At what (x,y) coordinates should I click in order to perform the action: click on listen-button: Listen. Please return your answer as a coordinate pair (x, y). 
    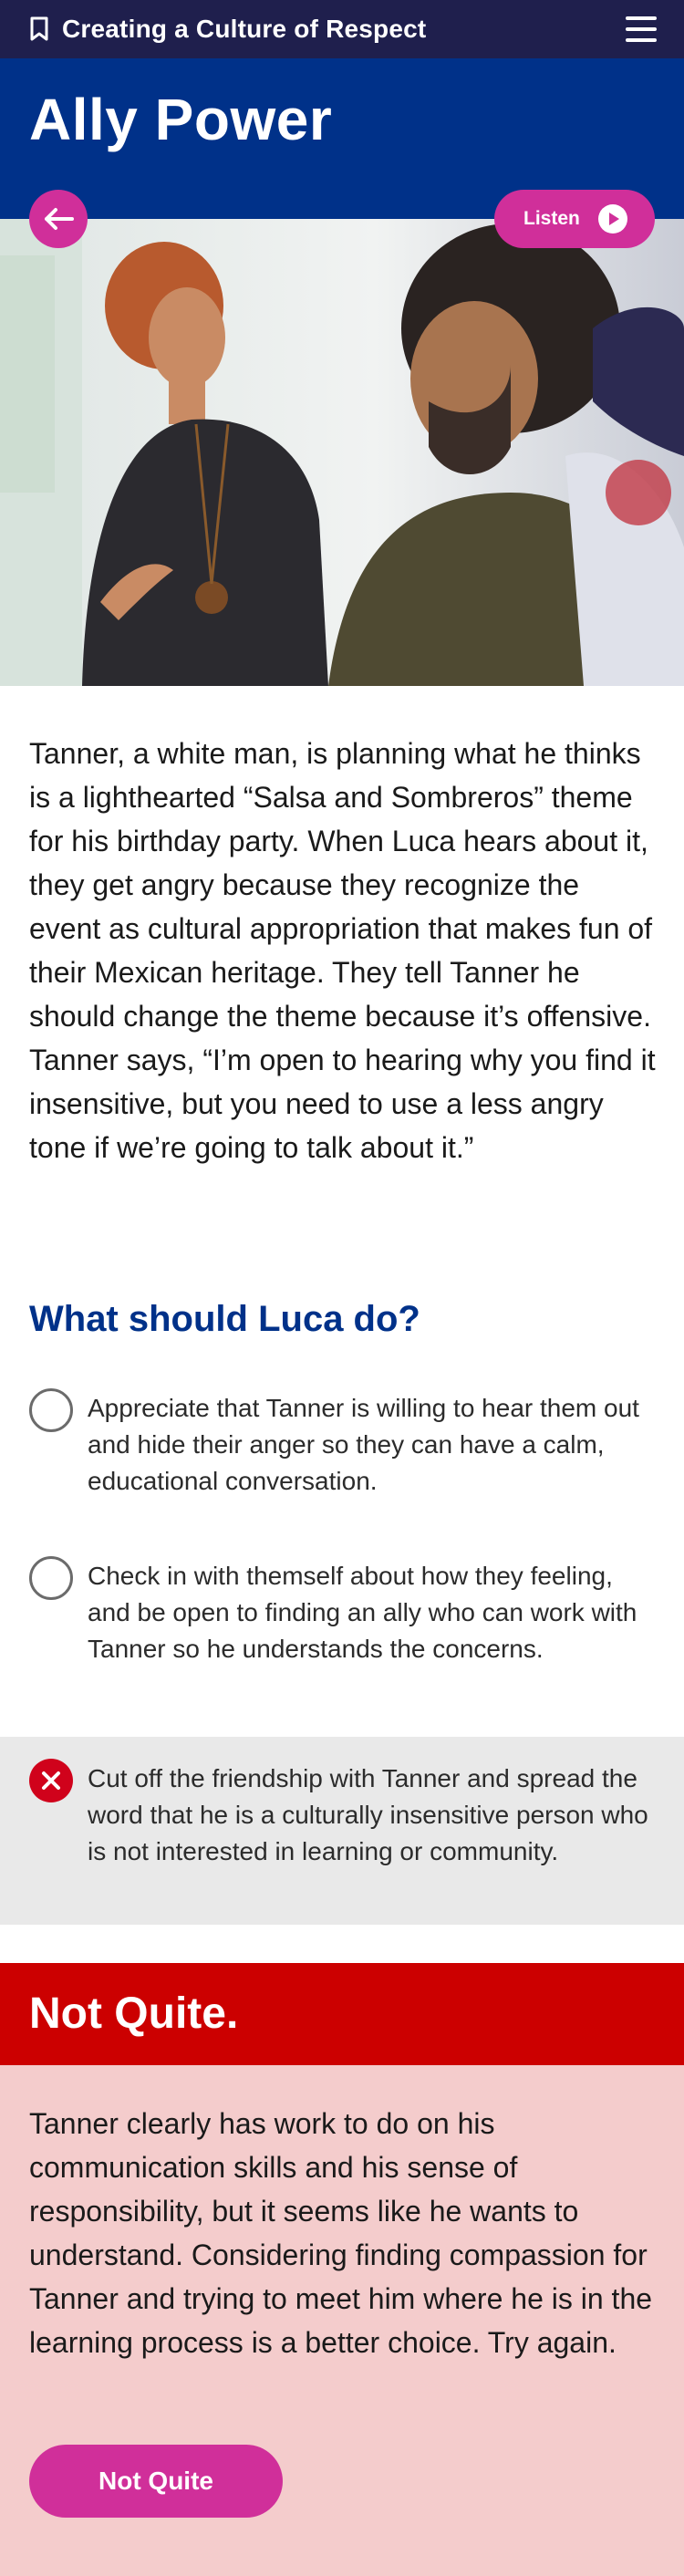
    Looking at the image, I should click on (575, 219).